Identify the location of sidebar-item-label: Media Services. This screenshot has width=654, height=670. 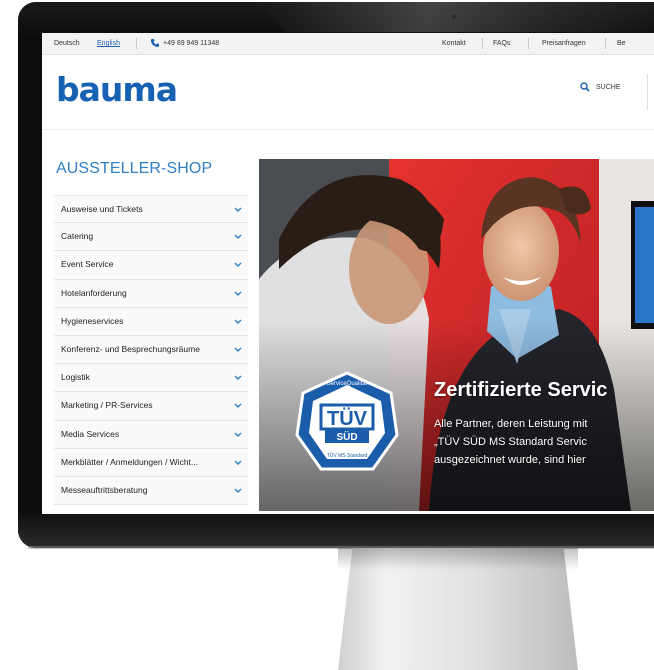
(90, 433).